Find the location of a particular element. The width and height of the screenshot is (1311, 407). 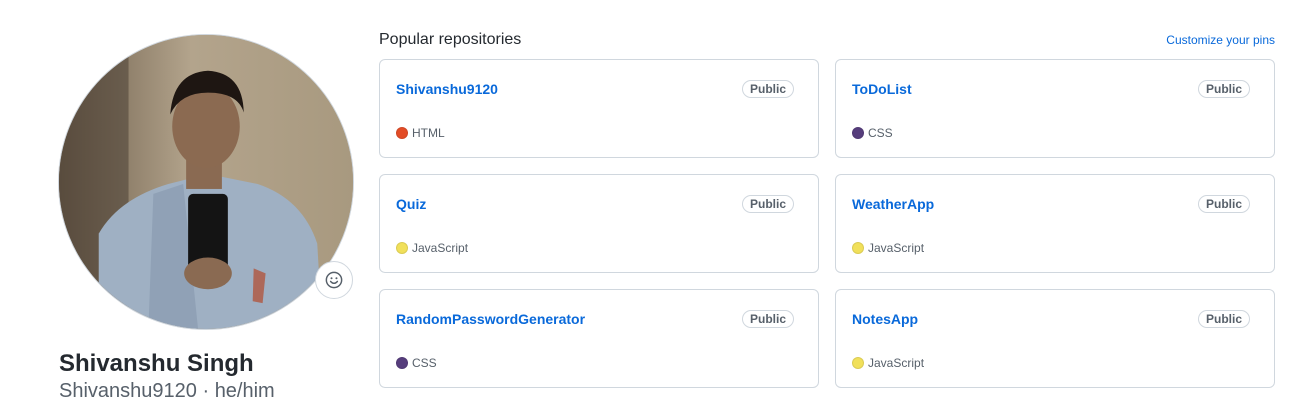

repo-card: Shivanshu9120 Public HTML is located at coordinates (599, 108).